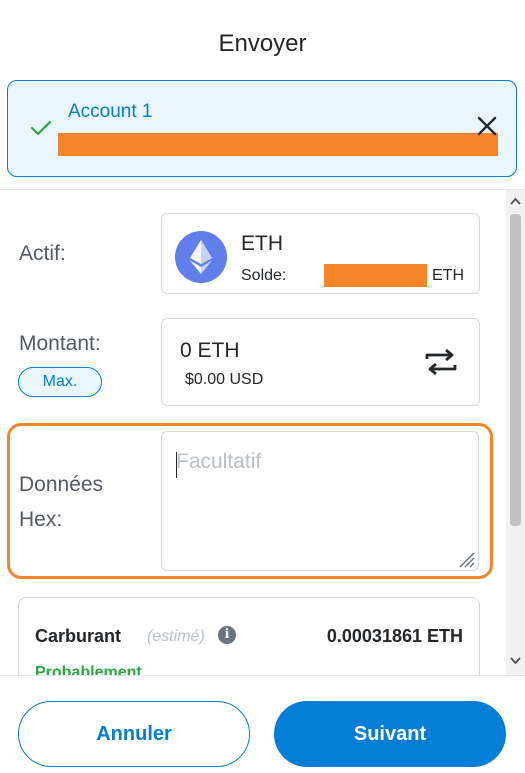  What do you see at coordinates (210, 350) in the screenshot?
I see `amount-value: 0 ETH` at bounding box center [210, 350].